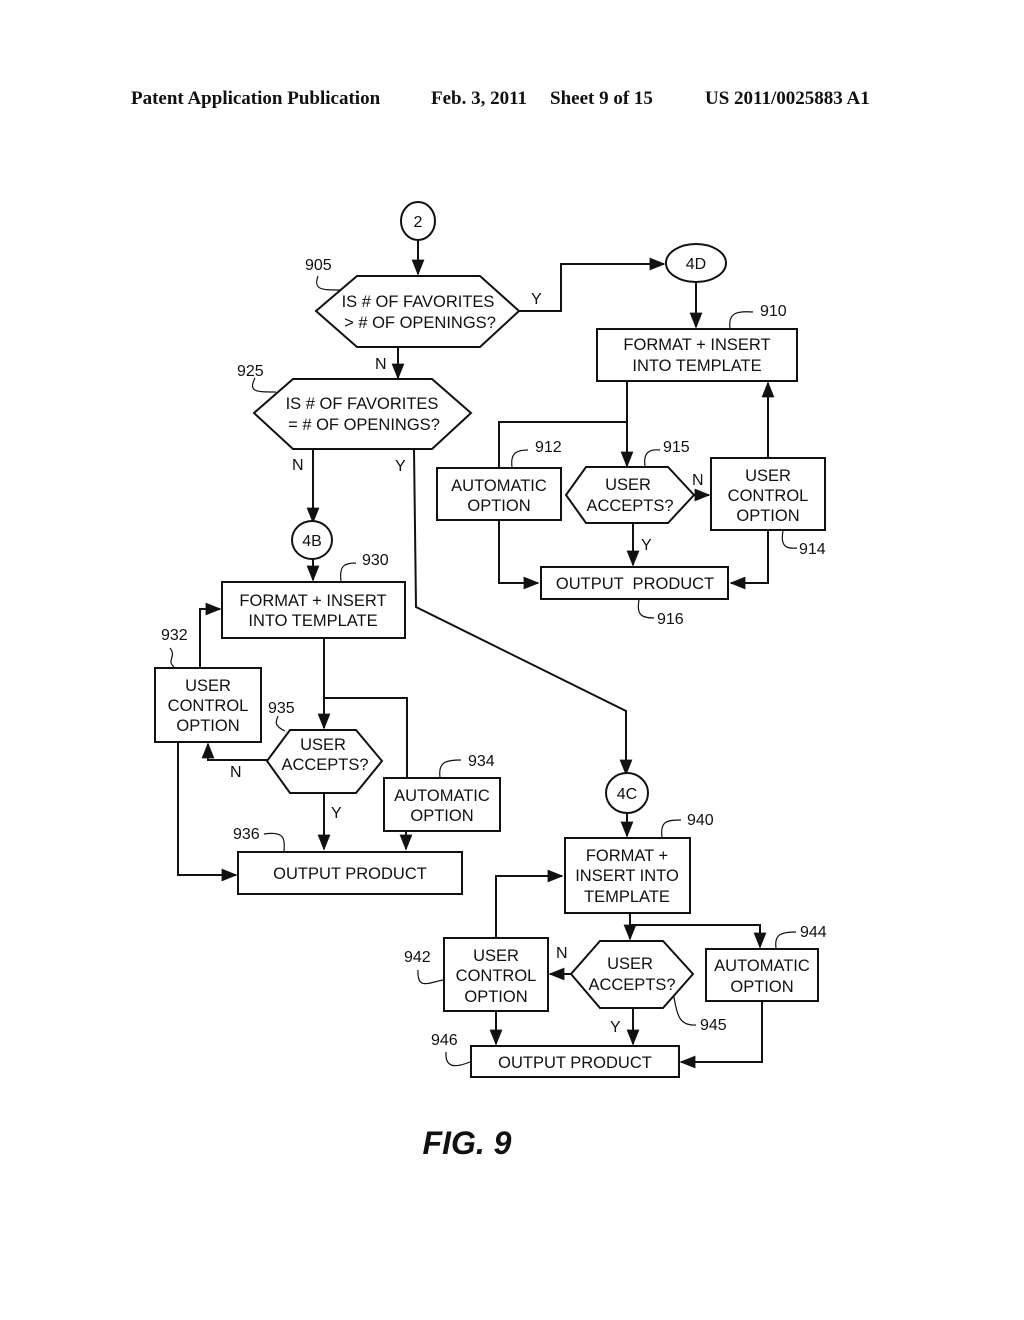  I want to click on ref-945: 945, so click(713, 1025).